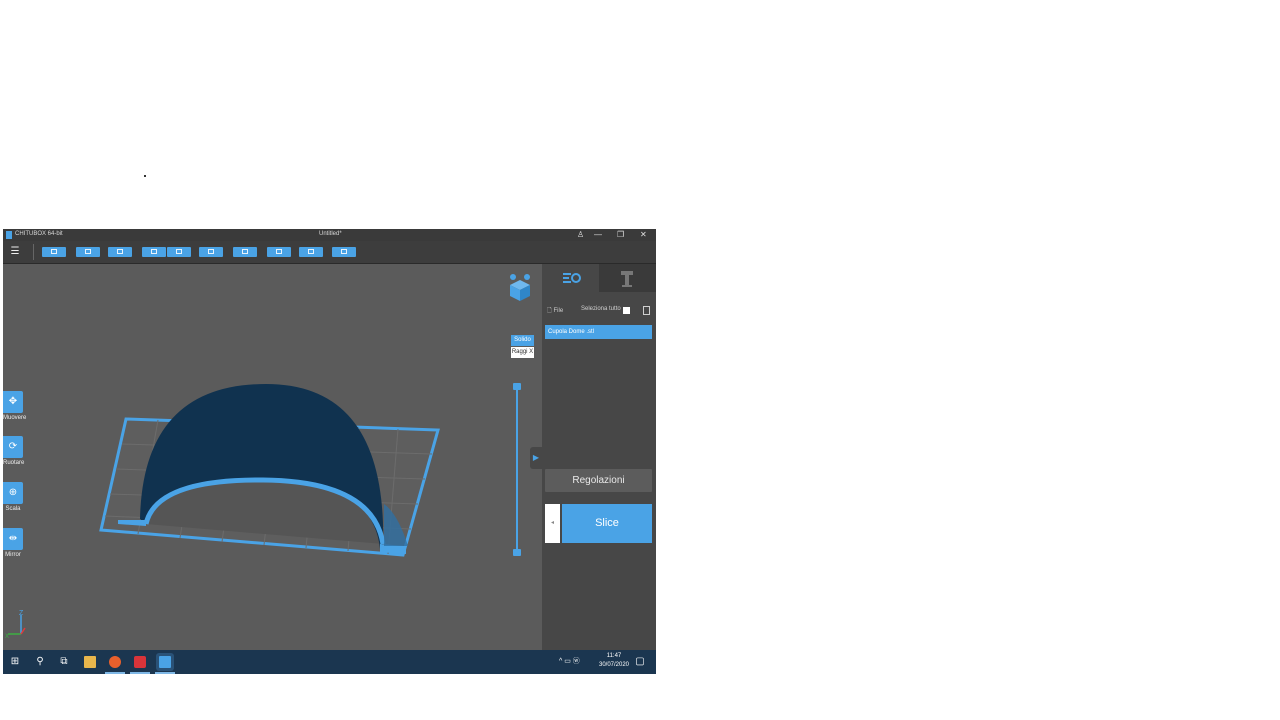  What do you see at coordinates (13, 493) in the screenshot?
I see `scale-icon: ⊕` at bounding box center [13, 493].